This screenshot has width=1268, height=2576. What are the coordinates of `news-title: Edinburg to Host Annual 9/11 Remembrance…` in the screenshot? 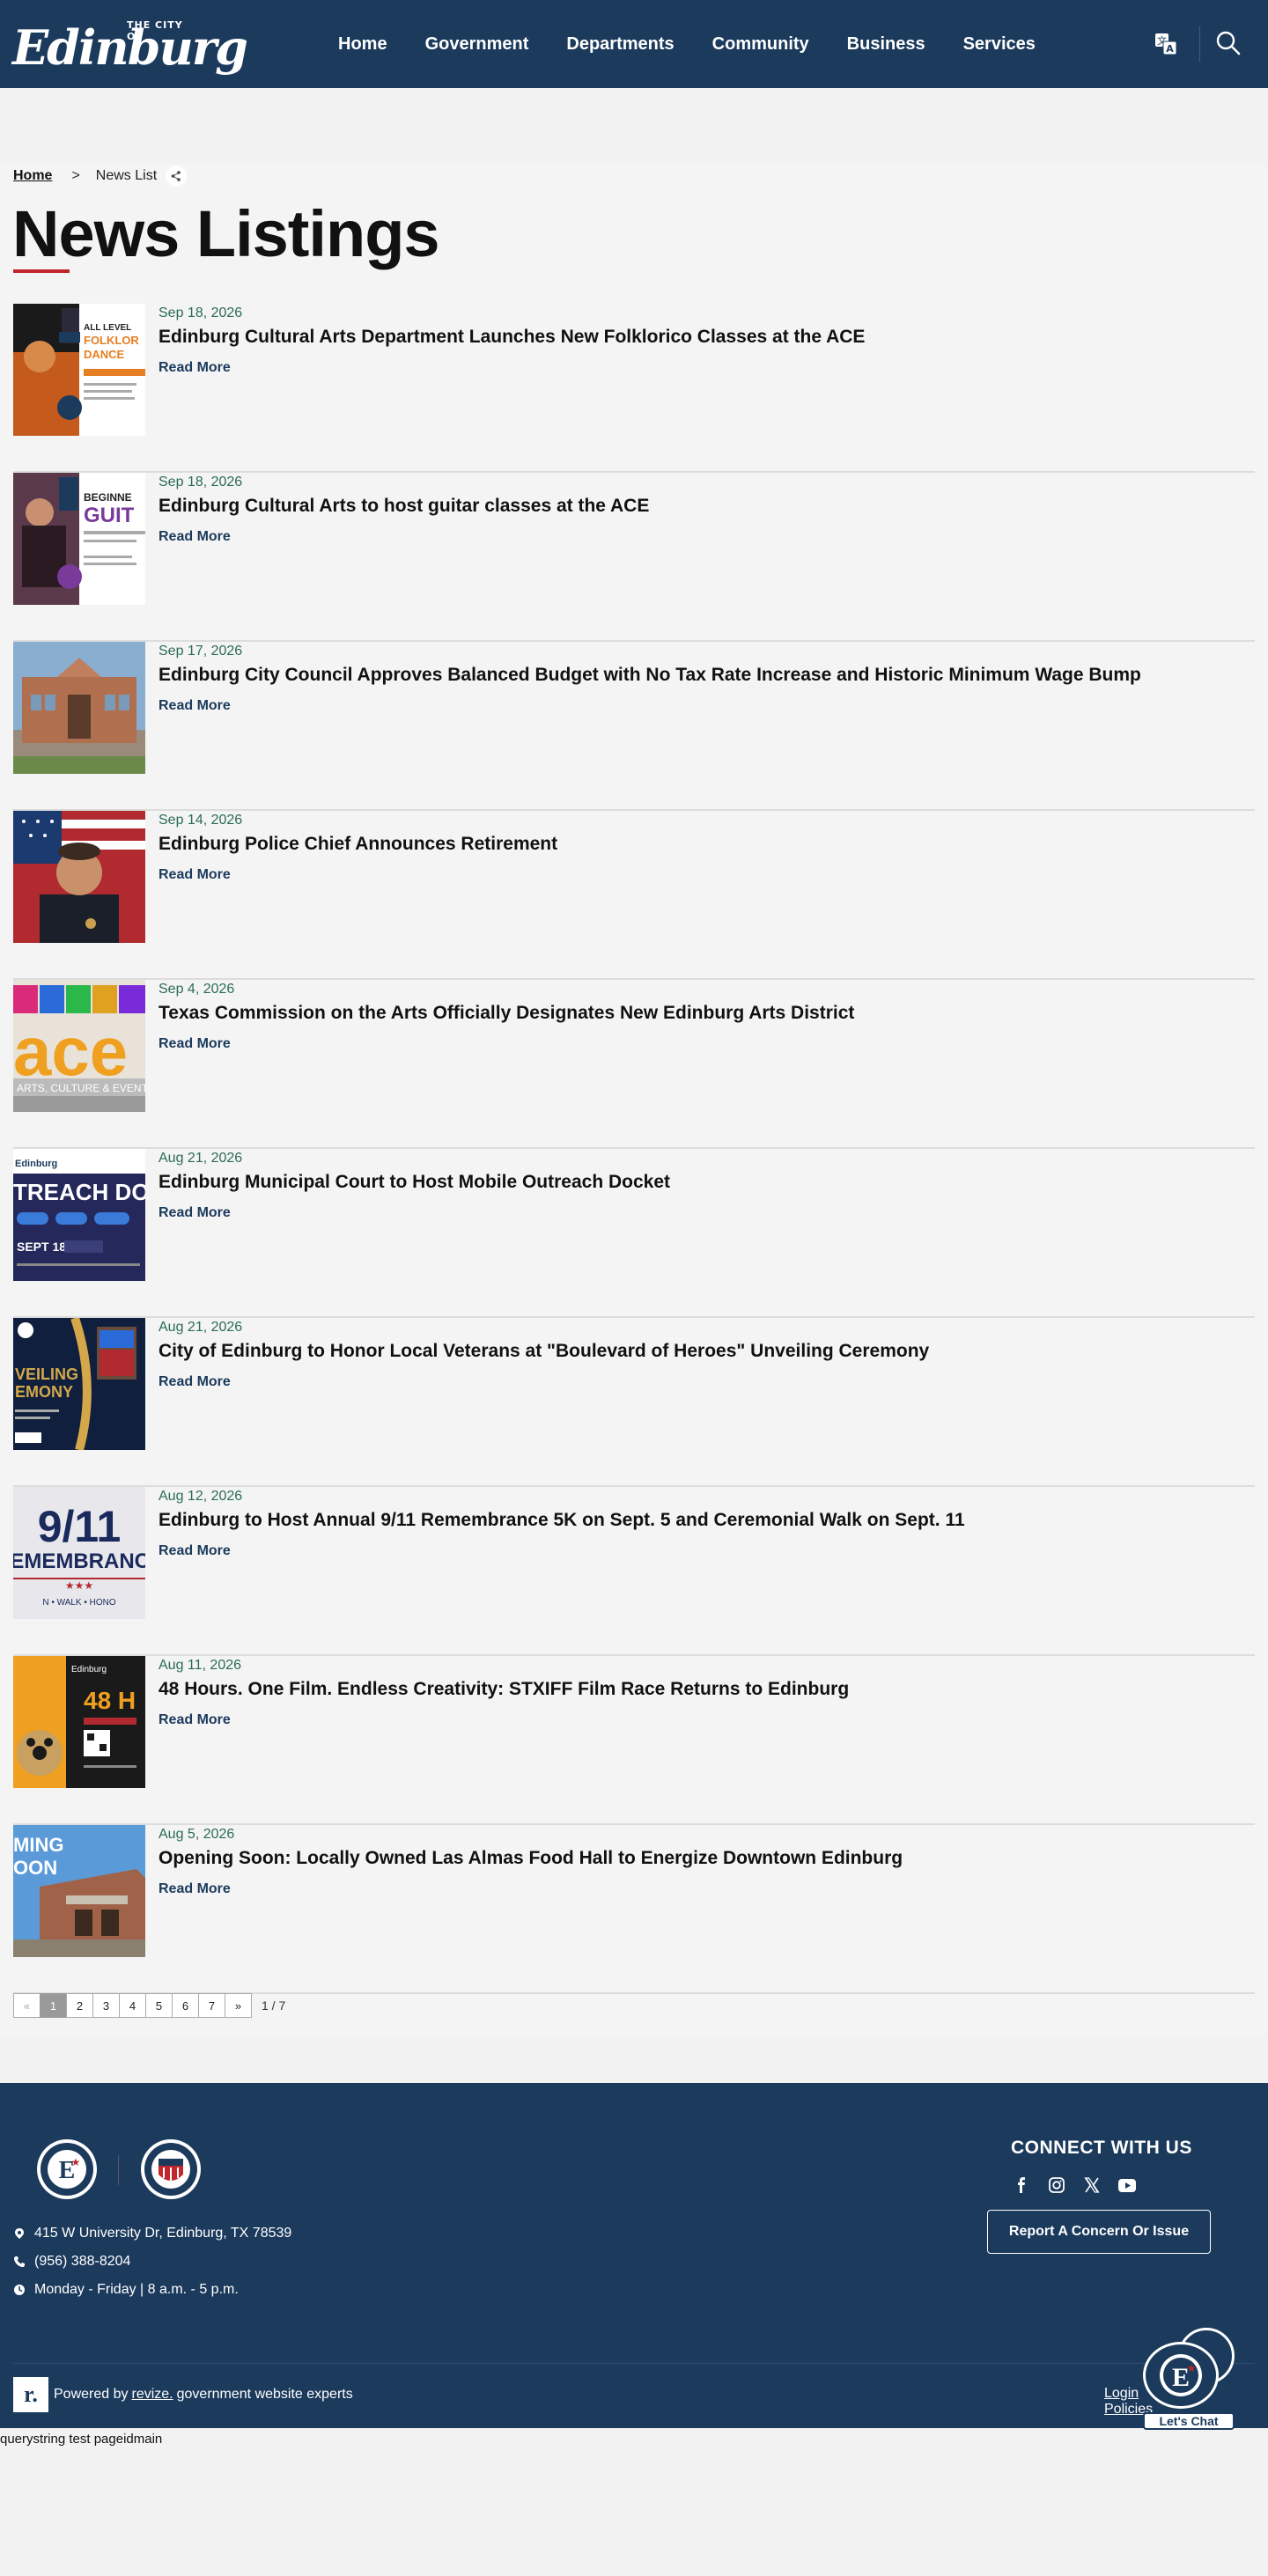 It's located at (561, 1520).